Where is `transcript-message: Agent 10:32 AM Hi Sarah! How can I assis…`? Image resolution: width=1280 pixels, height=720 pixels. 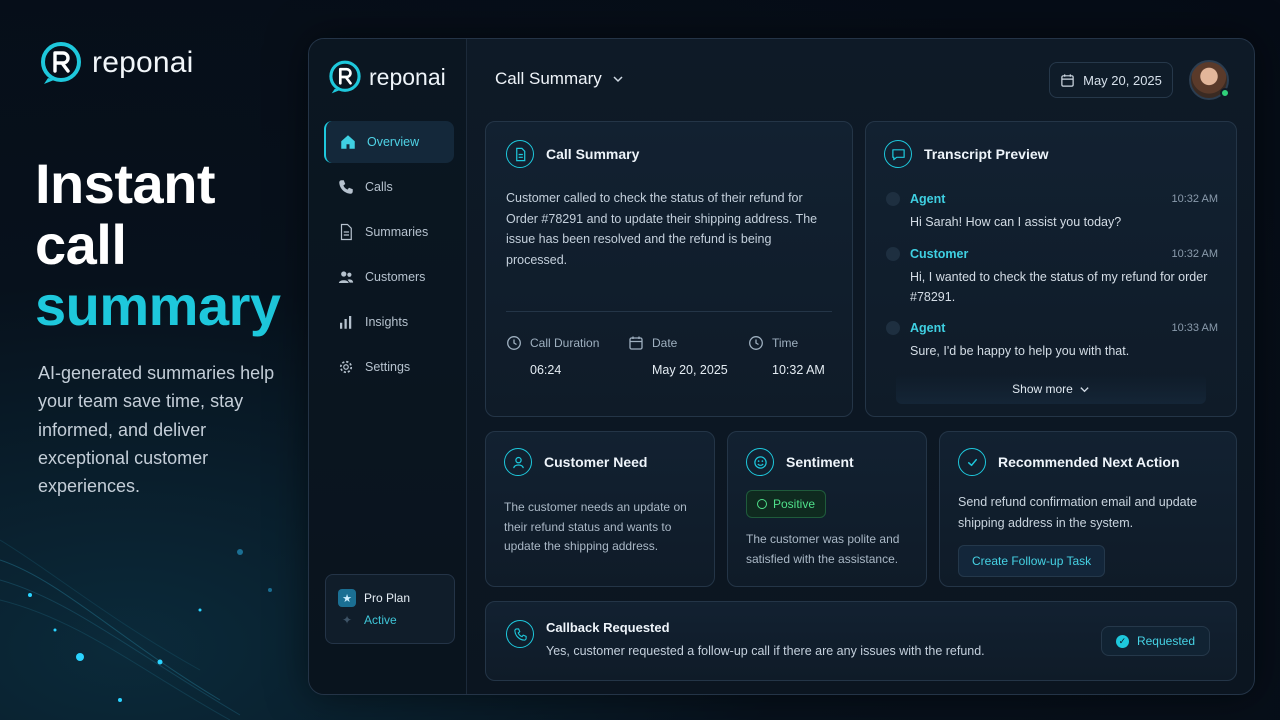 transcript-message: Agent 10:32 AM Hi Sarah! How can I assis… is located at coordinates (1052, 212).